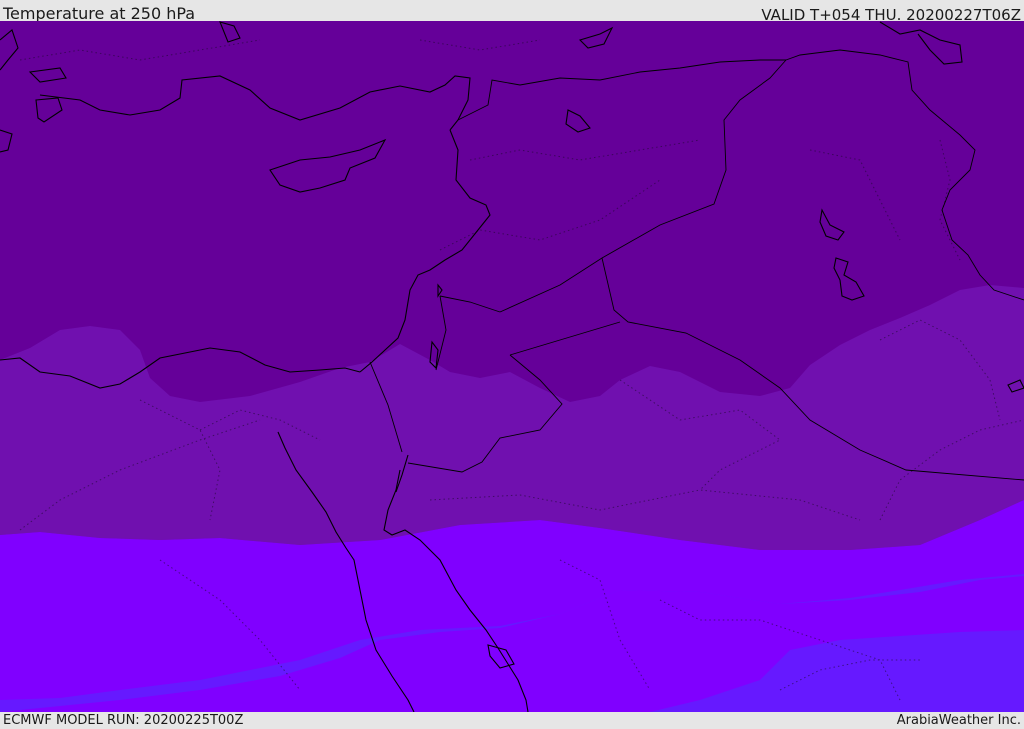 The image size is (1024, 729). I want to click on model-run-label: ECMWF MODEL RUN: 20200225T00Z, so click(123, 720).